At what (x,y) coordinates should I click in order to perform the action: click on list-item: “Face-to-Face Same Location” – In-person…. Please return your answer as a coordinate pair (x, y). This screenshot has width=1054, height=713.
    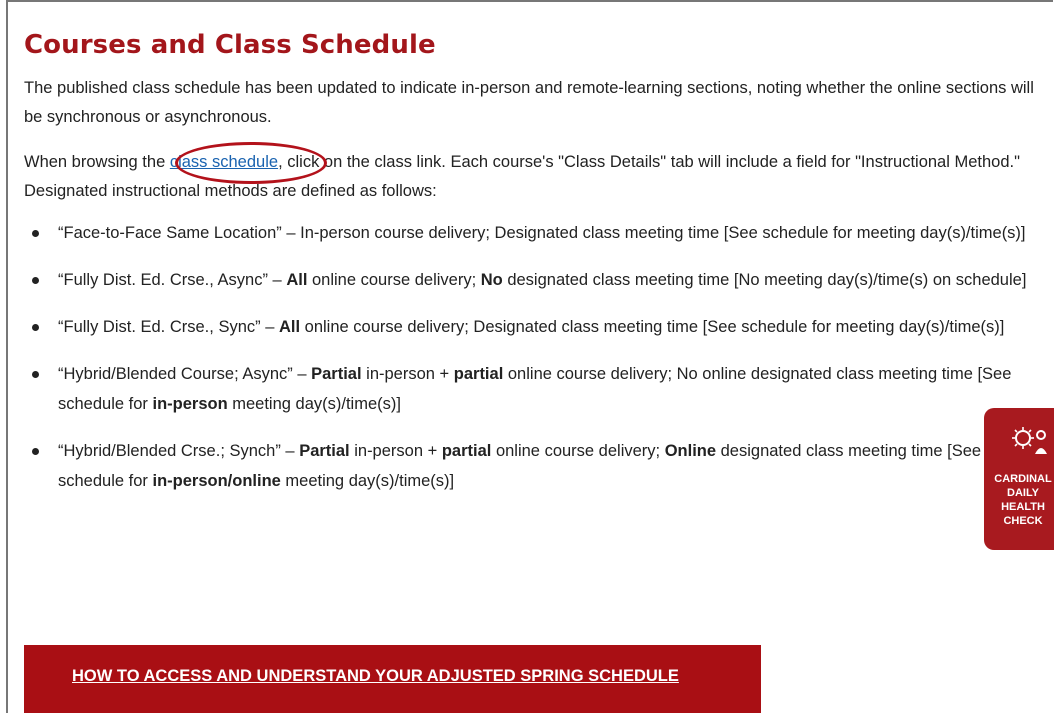
    Looking at the image, I should click on (534, 233).